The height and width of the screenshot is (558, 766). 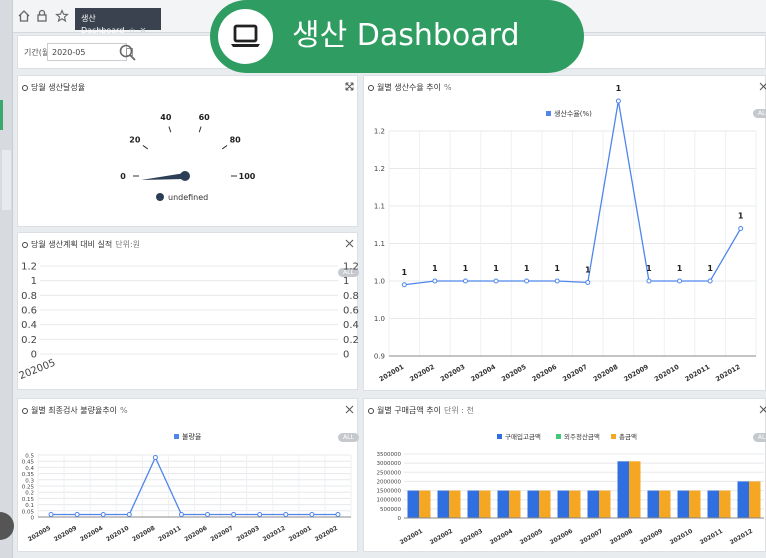 What do you see at coordinates (573, 113) in the screenshot?
I see `legend-label: 생산수율(%)` at bounding box center [573, 113].